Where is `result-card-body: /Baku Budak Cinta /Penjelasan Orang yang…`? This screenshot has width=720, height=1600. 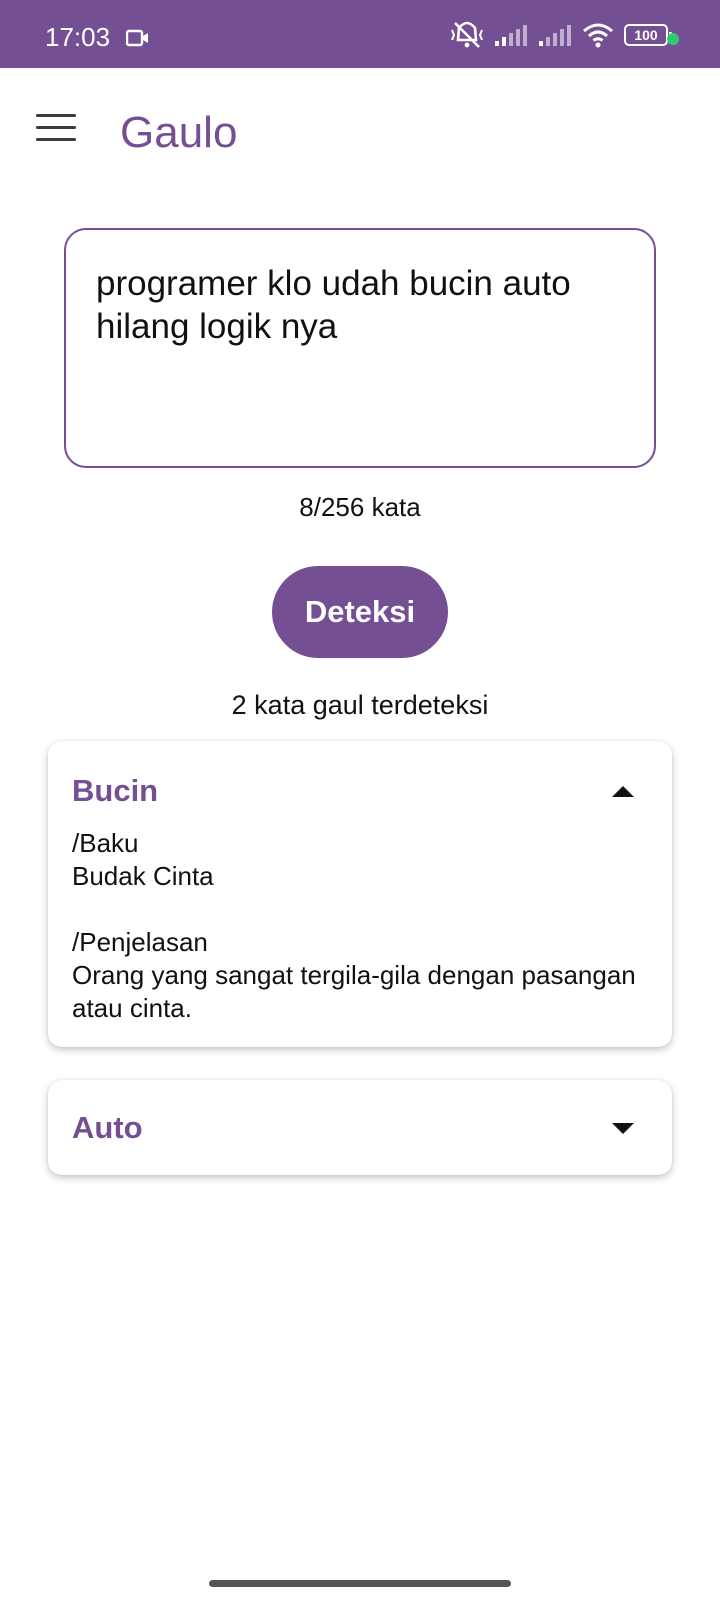 result-card-body: /Baku Budak Cinta /Penjelasan Orang yang… is located at coordinates (360, 926).